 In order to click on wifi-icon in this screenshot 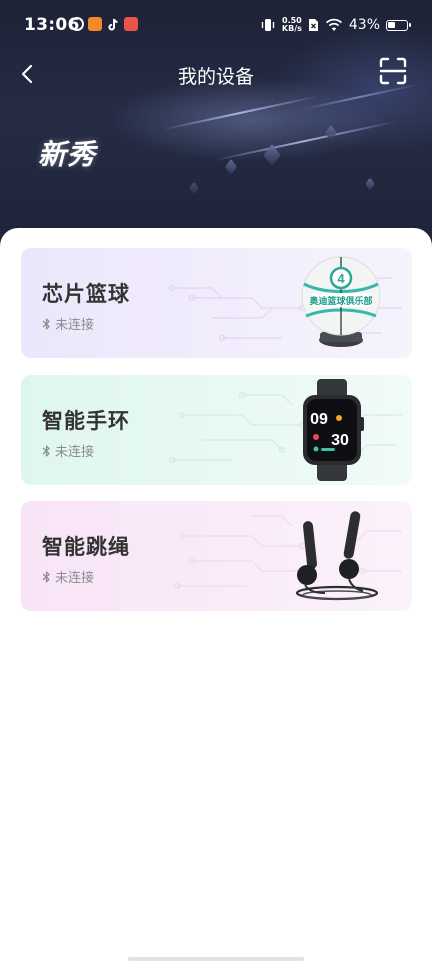, I will do `click(333, 24)`.